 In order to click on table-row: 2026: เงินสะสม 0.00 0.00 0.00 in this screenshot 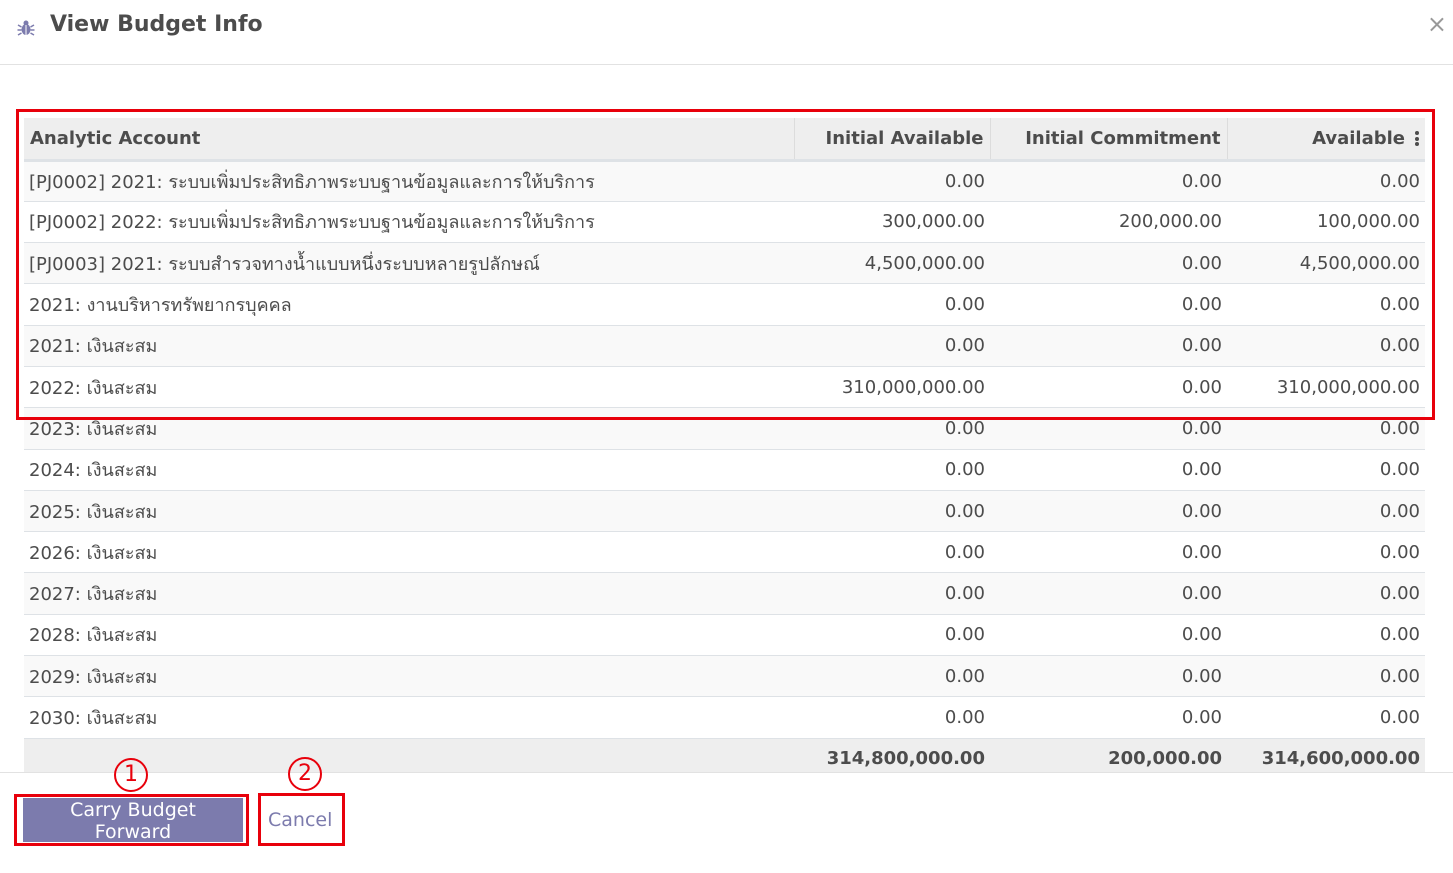, I will do `click(724, 552)`.